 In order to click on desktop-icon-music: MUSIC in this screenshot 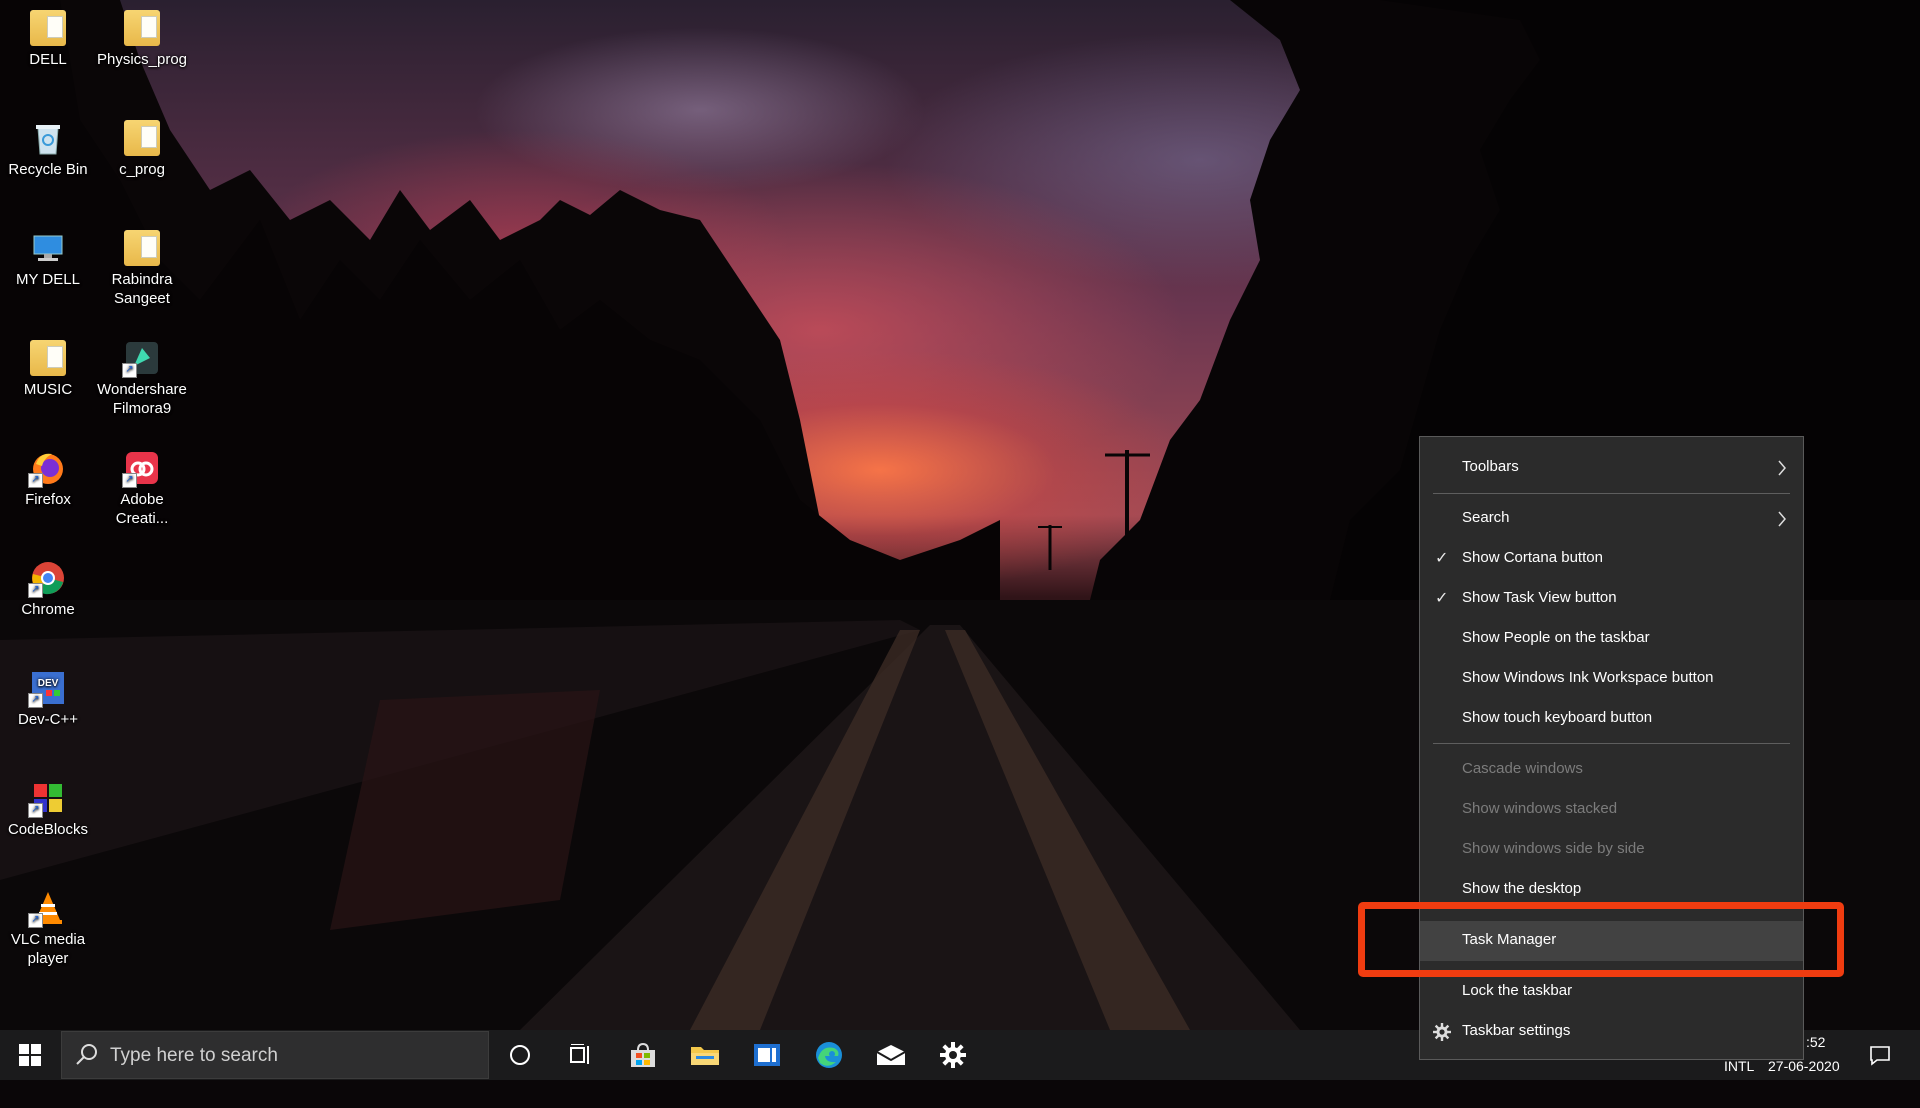, I will do `click(48, 369)`.